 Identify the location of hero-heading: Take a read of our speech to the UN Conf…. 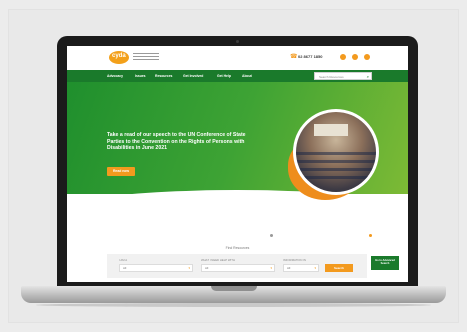
(176, 142).